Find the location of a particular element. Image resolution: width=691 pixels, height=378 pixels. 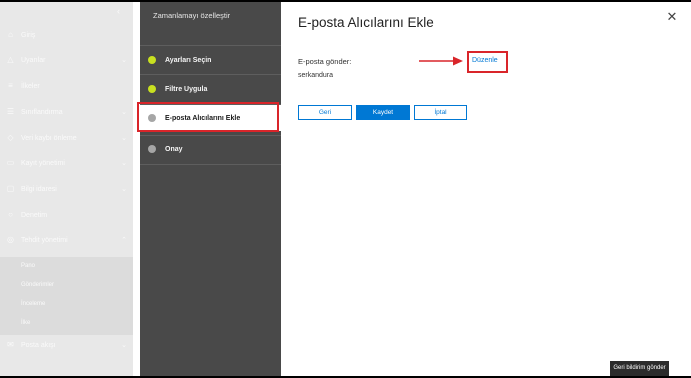

nav-item-label: Tehdit yönetimi is located at coordinates (44, 240).